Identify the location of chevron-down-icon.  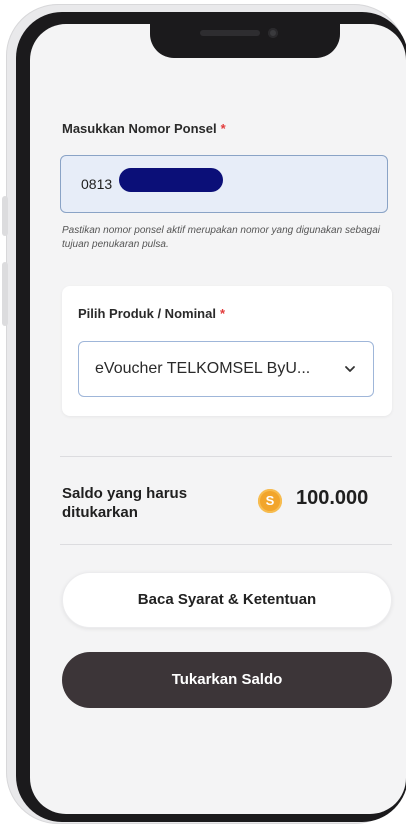
(350, 369).